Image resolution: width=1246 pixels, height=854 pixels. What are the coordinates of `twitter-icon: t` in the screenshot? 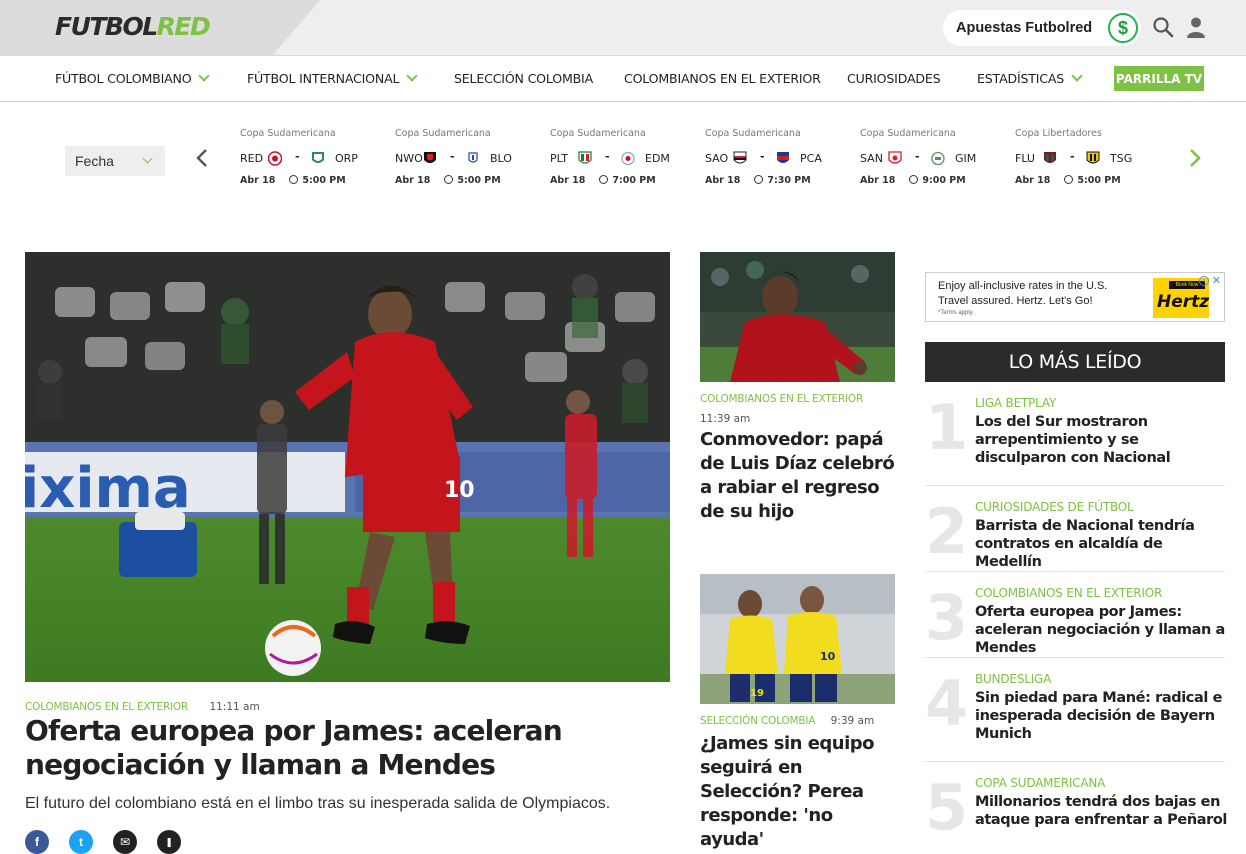 It's located at (81, 842).